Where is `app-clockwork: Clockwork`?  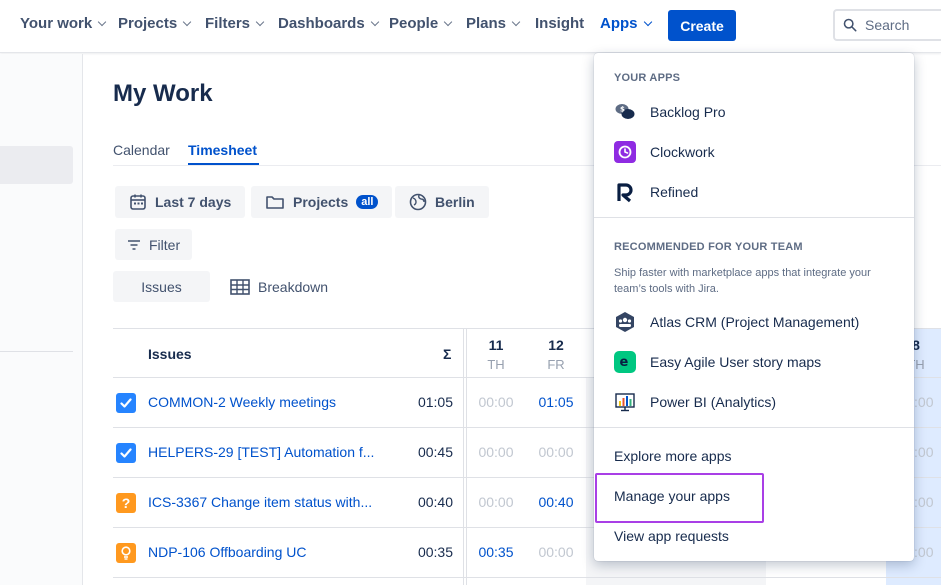
app-clockwork: Clockwork is located at coordinates (664, 152).